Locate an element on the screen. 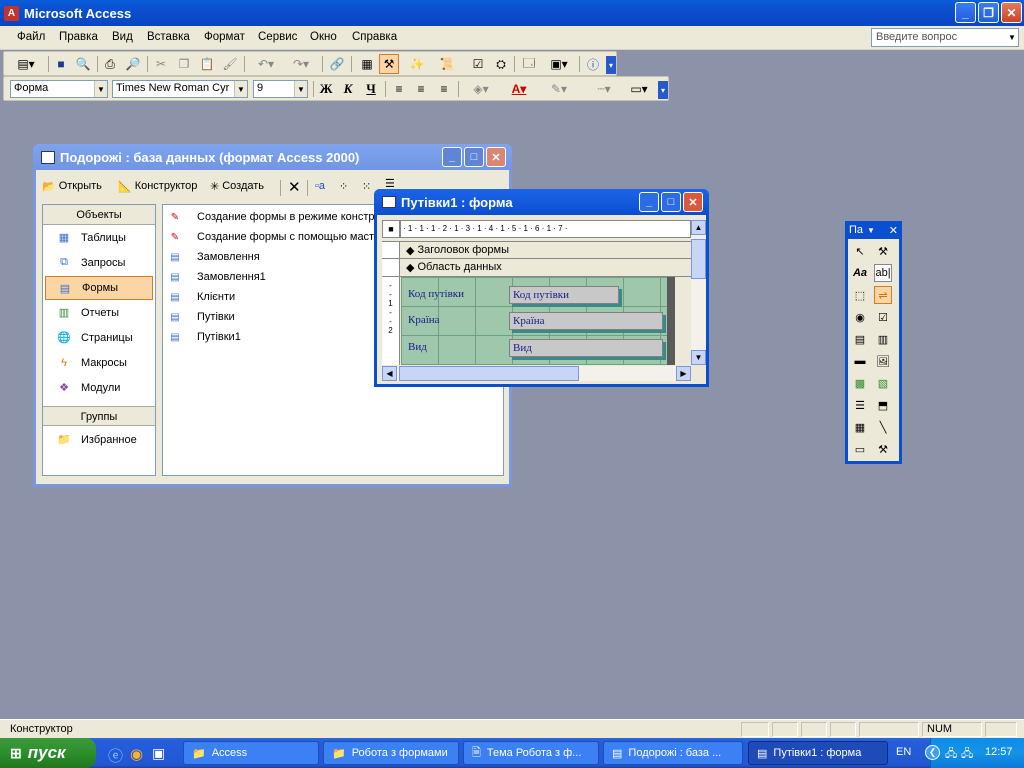 The height and width of the screenshot is (768, 1024). menu-file: Файл is located at coordinates (31, 37).